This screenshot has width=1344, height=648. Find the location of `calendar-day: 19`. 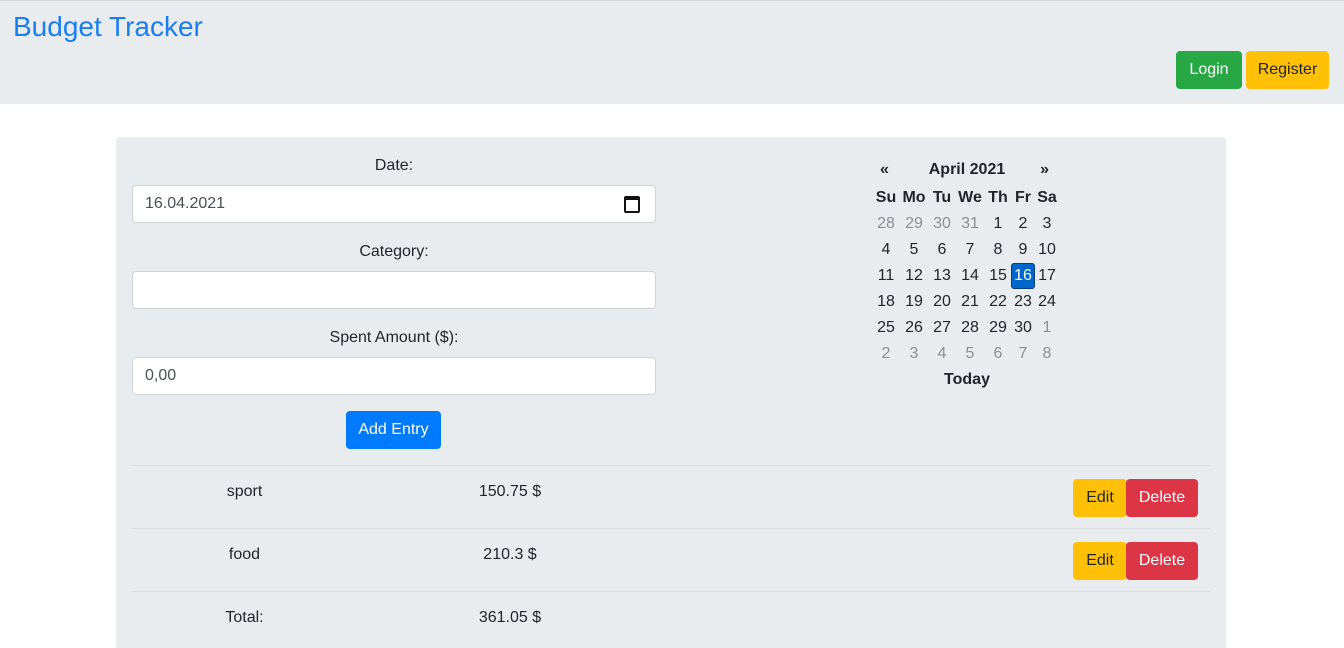

calendar-day: 19 is located at coordinates (914, 302).